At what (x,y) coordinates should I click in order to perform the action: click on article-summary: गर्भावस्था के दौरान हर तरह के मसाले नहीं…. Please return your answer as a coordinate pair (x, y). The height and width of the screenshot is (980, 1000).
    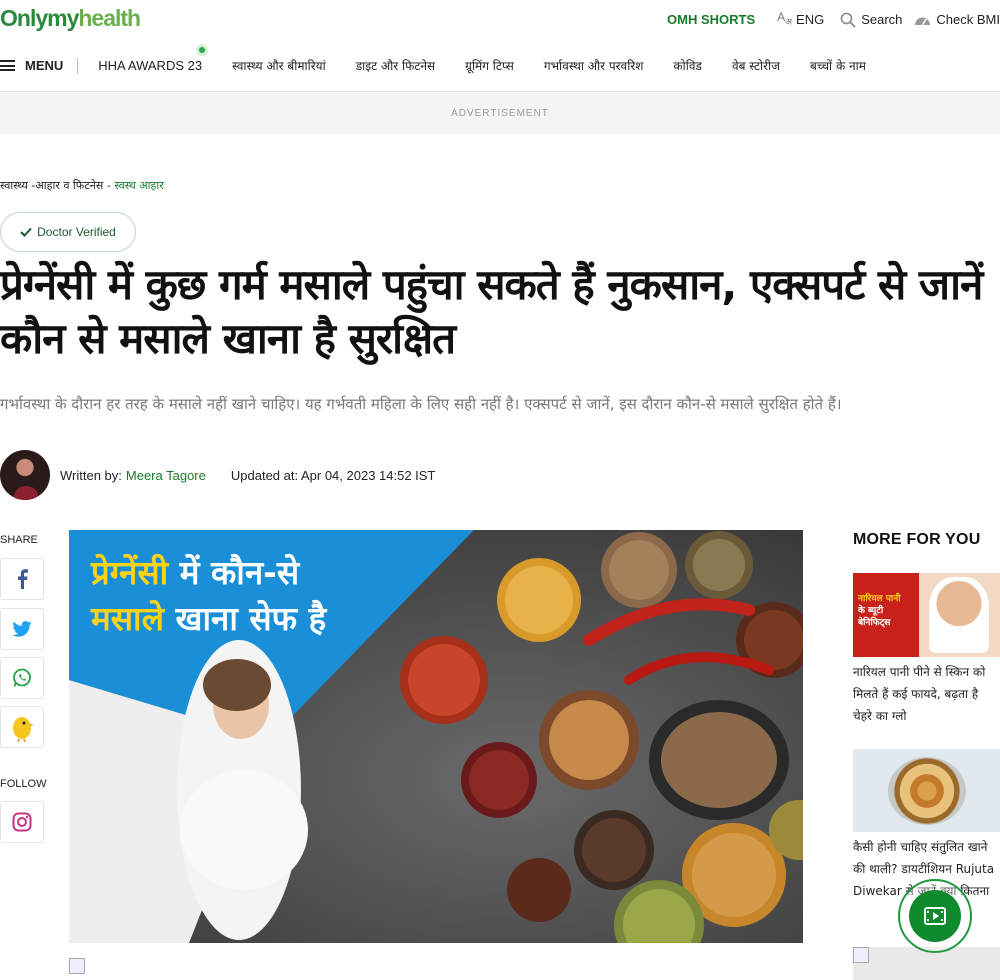
    Looking at the image, I should click on (421, 404).